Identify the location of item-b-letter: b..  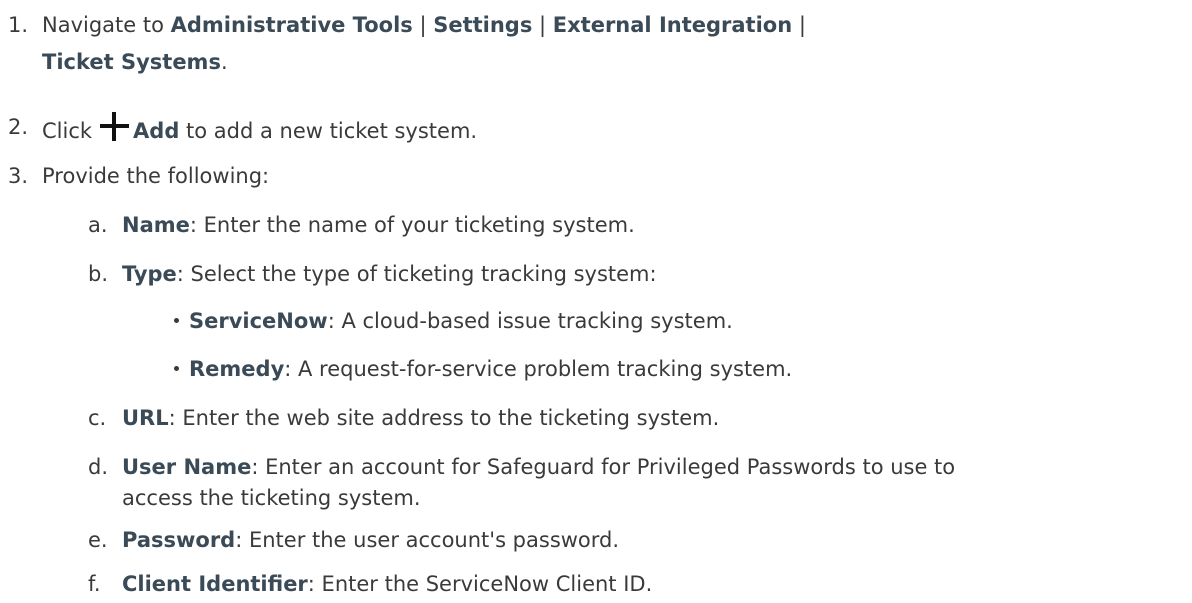
(98, 274).